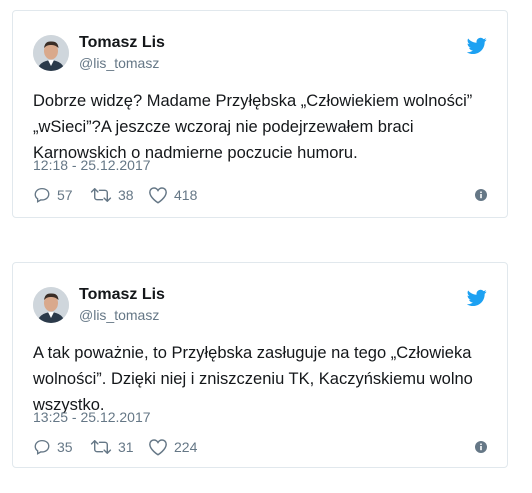  I want to click on like-count: 418, so click(186, 195).